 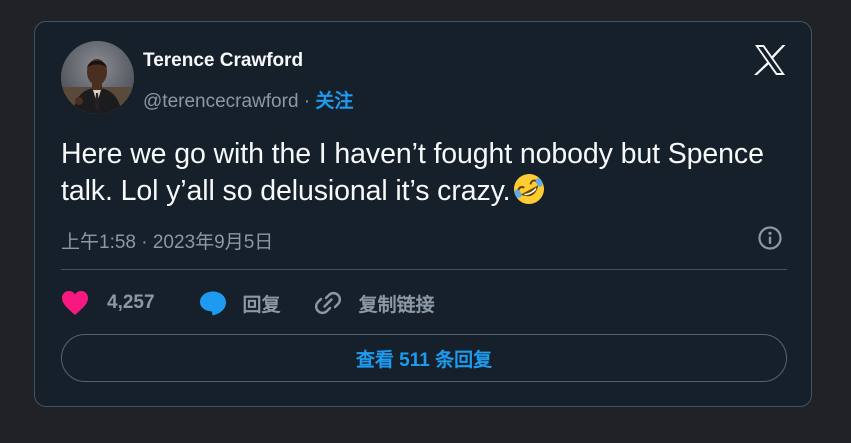 I want to click on link-icon, so click(x=327, y=303).